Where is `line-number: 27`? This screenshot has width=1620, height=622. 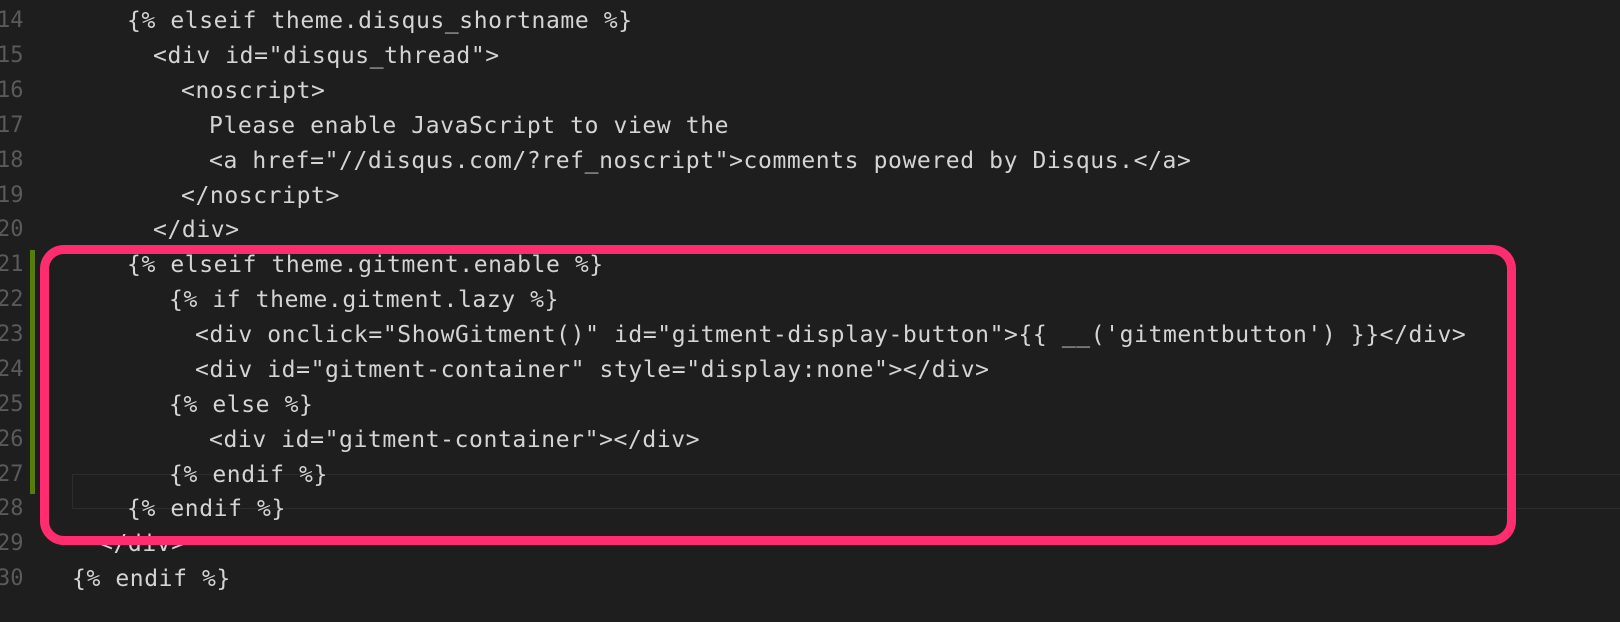
line-number: 27 is located at coordinates (12, 474).